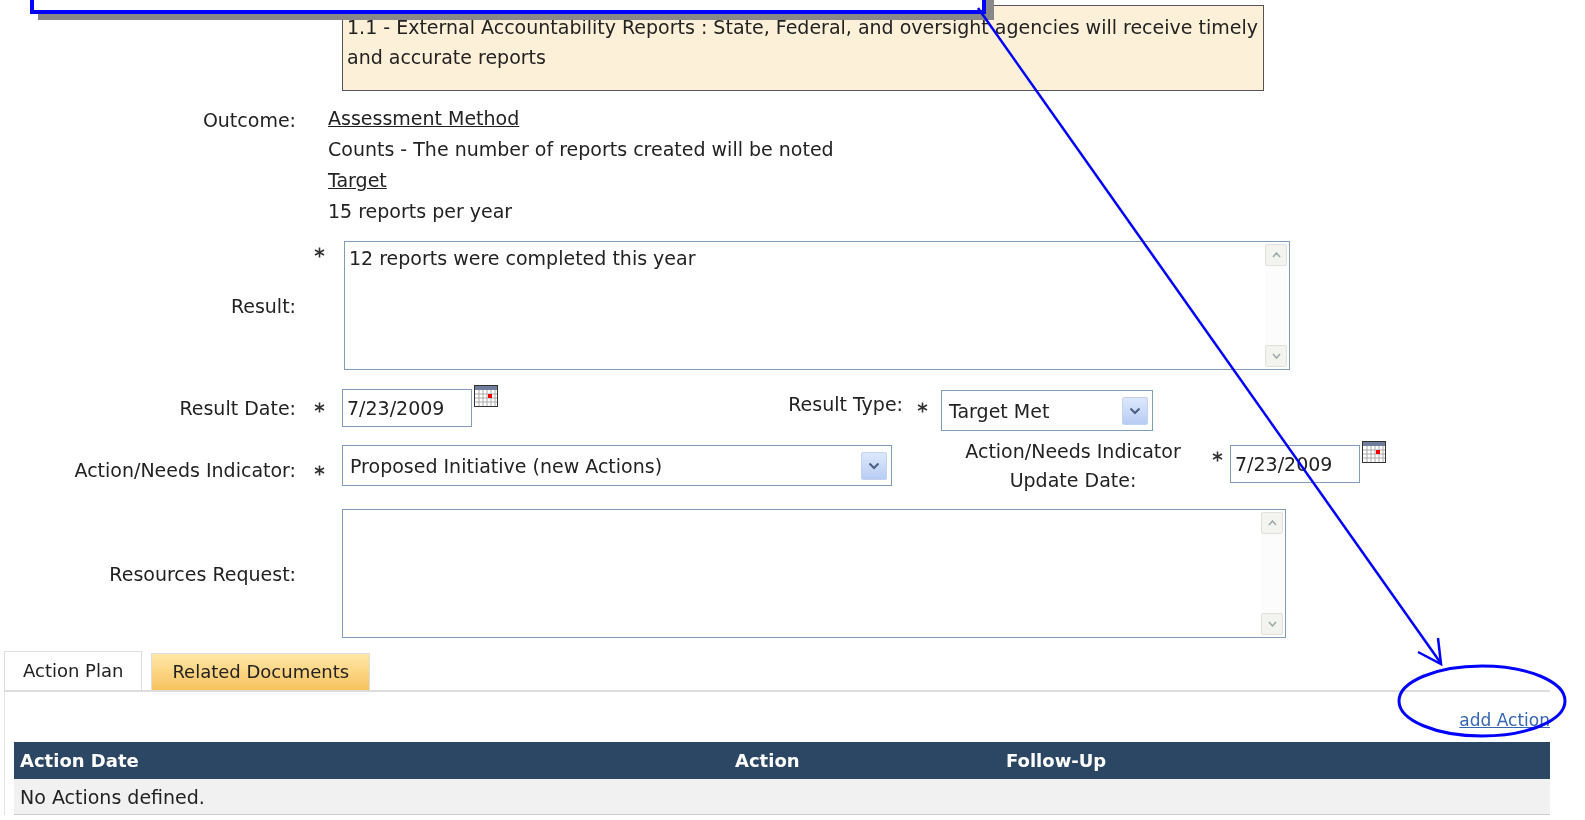 The image size is (1585, 820). What do you see at coordinates (79, 760) in the screenshot?
I see `column-header: Action Date` at bounding box center [79, 760].